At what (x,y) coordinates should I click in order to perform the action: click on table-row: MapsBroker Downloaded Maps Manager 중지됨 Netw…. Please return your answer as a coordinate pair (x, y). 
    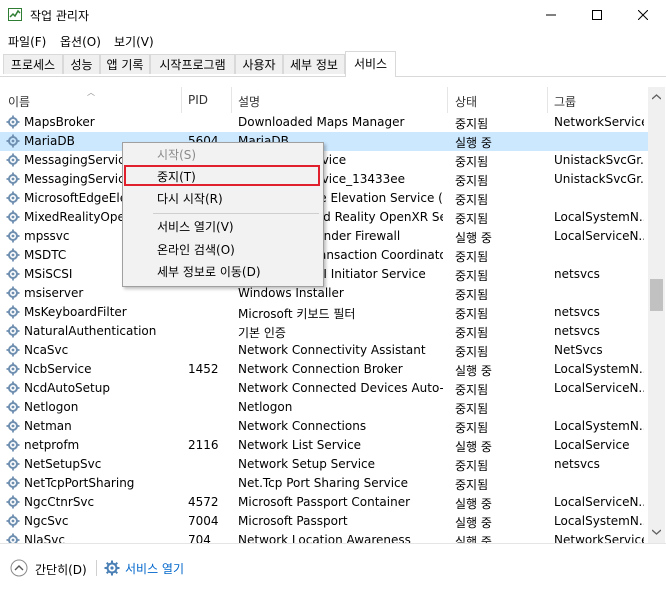
    Looking at the image, I should click on (324, 122).